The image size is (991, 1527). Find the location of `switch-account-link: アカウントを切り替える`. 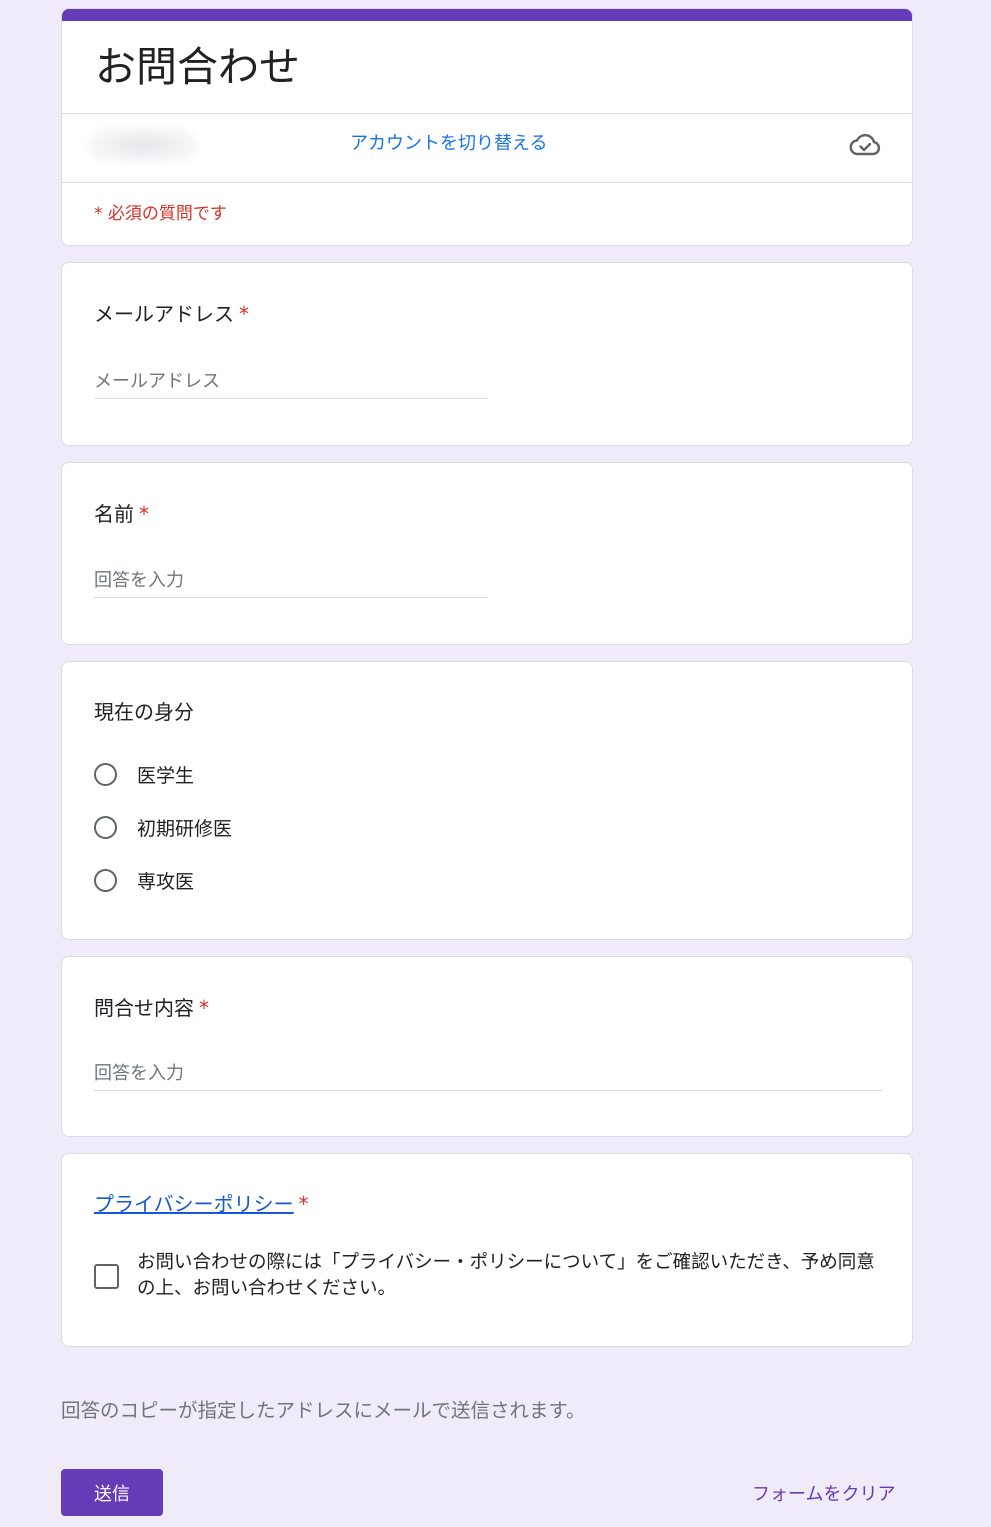

switch-account-link: アカウントを切り替える is located at coordinates (448, 142).